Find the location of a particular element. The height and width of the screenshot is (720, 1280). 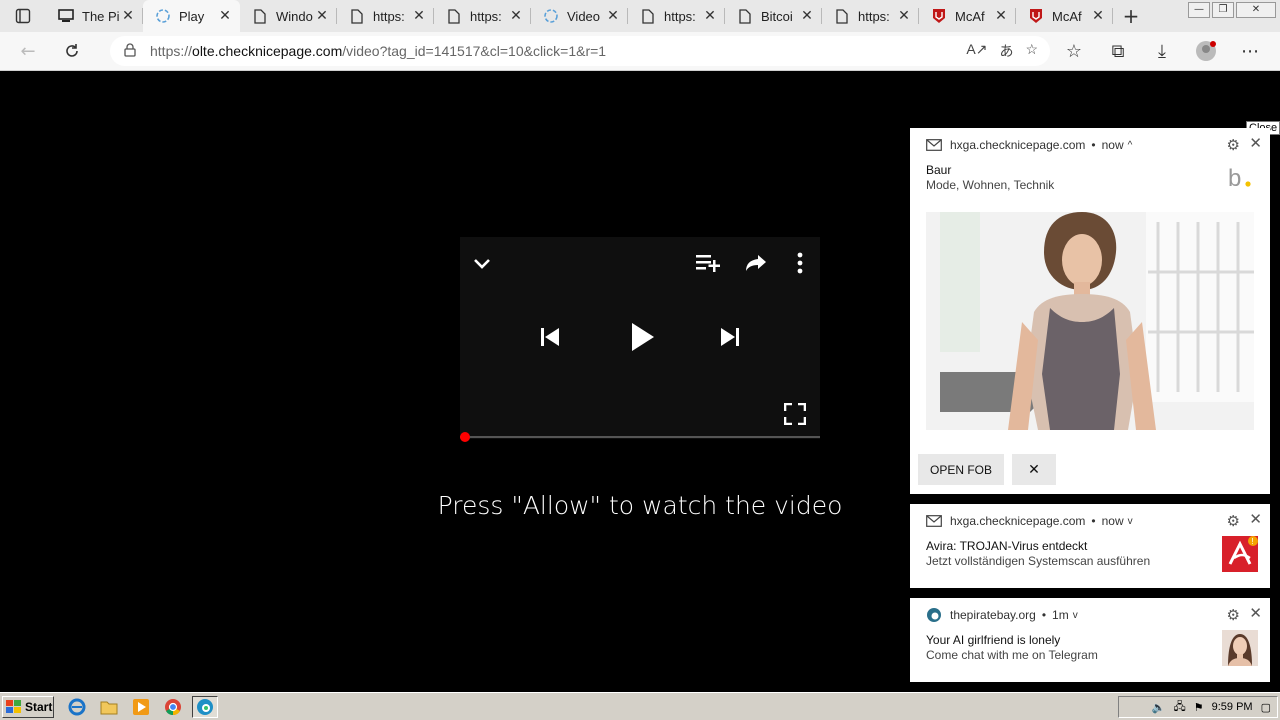

tab-title: The Pi is located at coordinates (101, 16).